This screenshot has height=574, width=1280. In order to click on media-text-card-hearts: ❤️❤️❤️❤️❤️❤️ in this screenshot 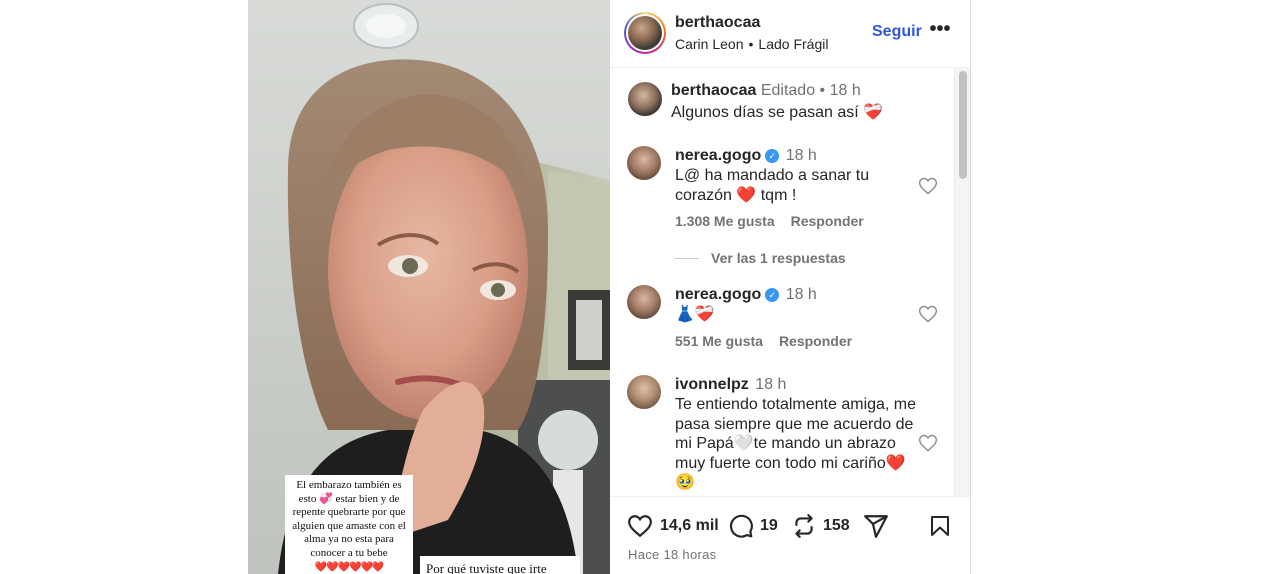, I will do `click(349, 567)`.